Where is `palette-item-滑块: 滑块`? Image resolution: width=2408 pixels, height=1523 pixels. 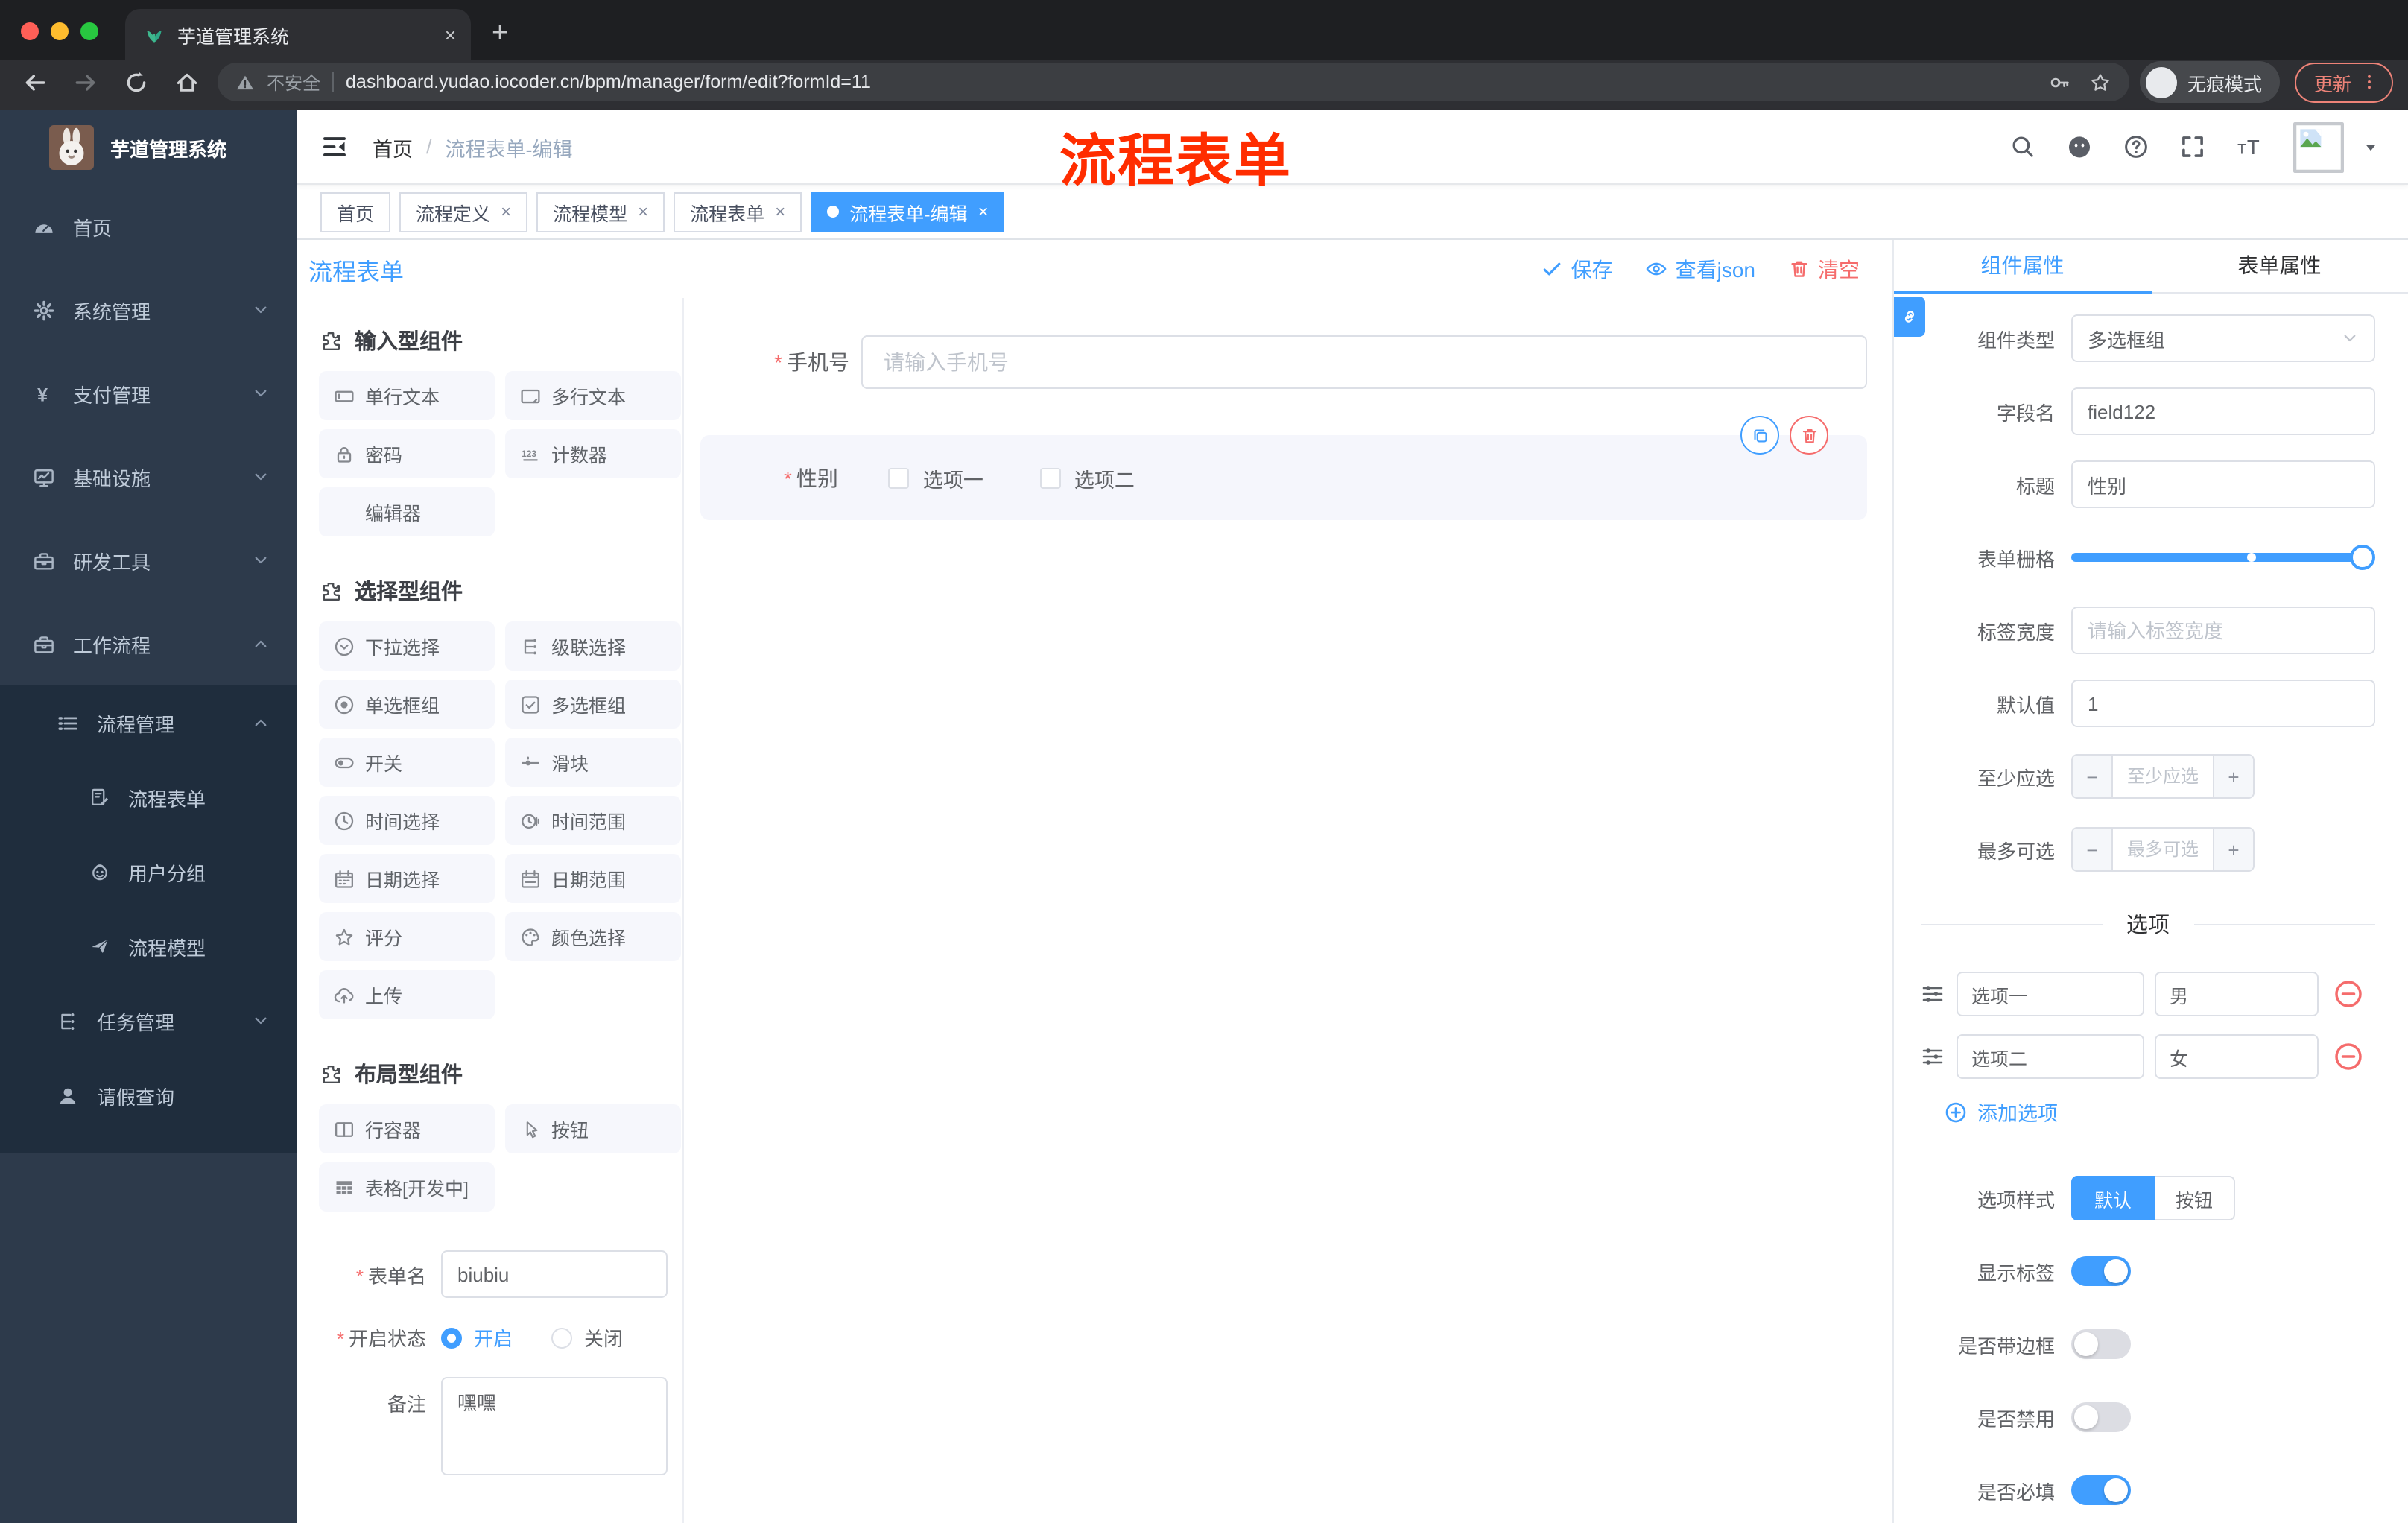
palette-item-滑块: 滑块 is located at coordinates (593, 763).